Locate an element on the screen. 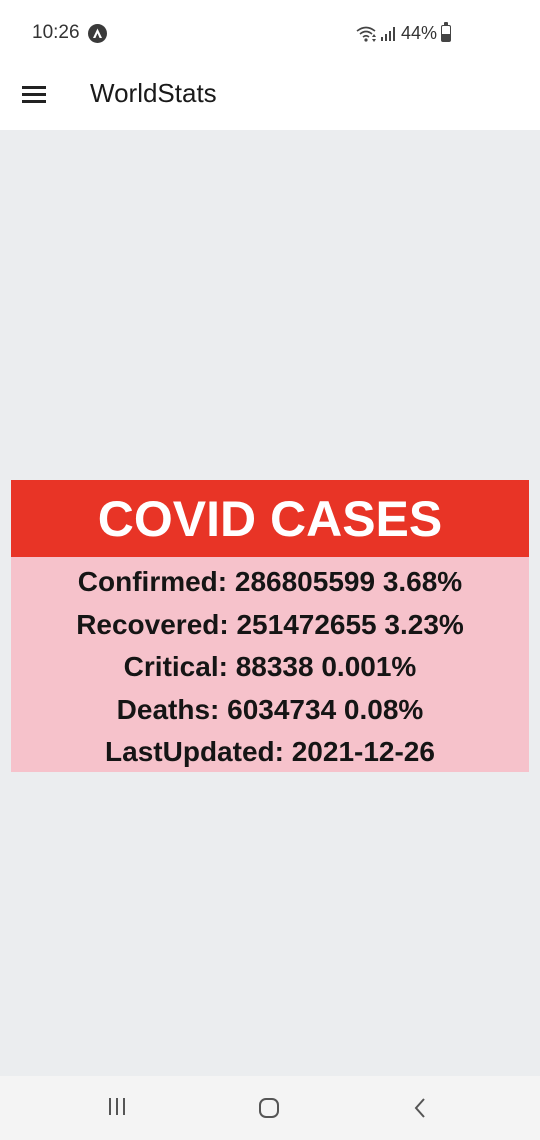  back-icon is located at coordinates (420, 1110).